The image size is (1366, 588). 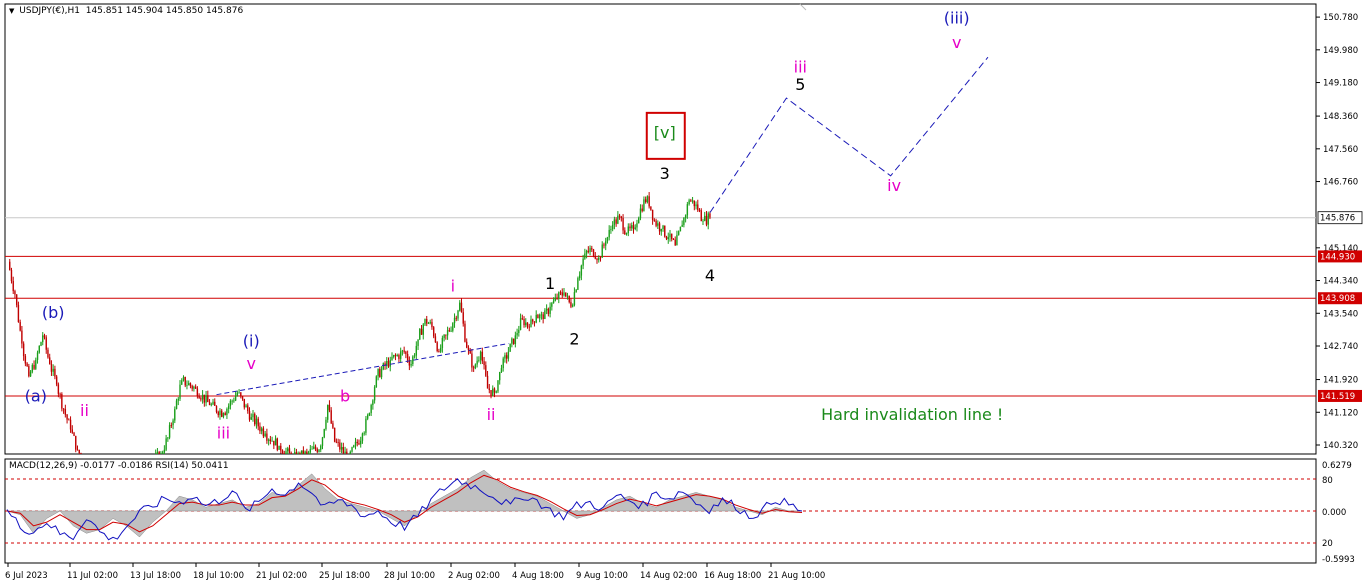 I want to click on indicator-tick-label: 0.000, so click(x=1334, y=513).